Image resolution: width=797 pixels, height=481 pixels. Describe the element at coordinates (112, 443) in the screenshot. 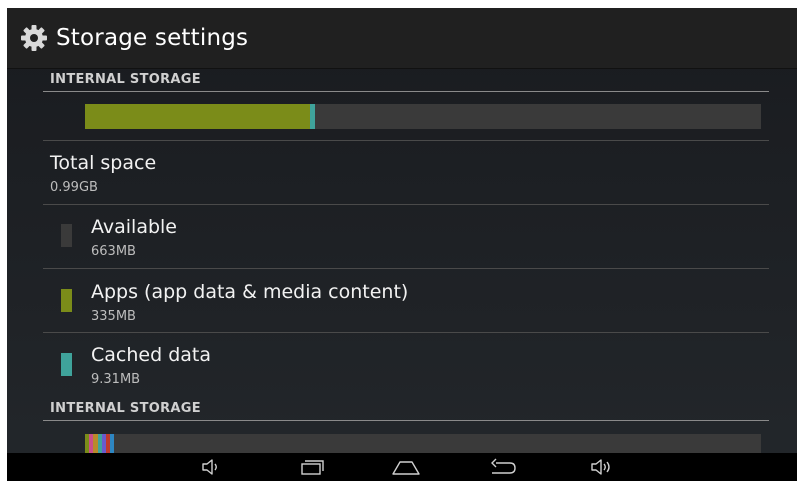

I see `segment` at that location.